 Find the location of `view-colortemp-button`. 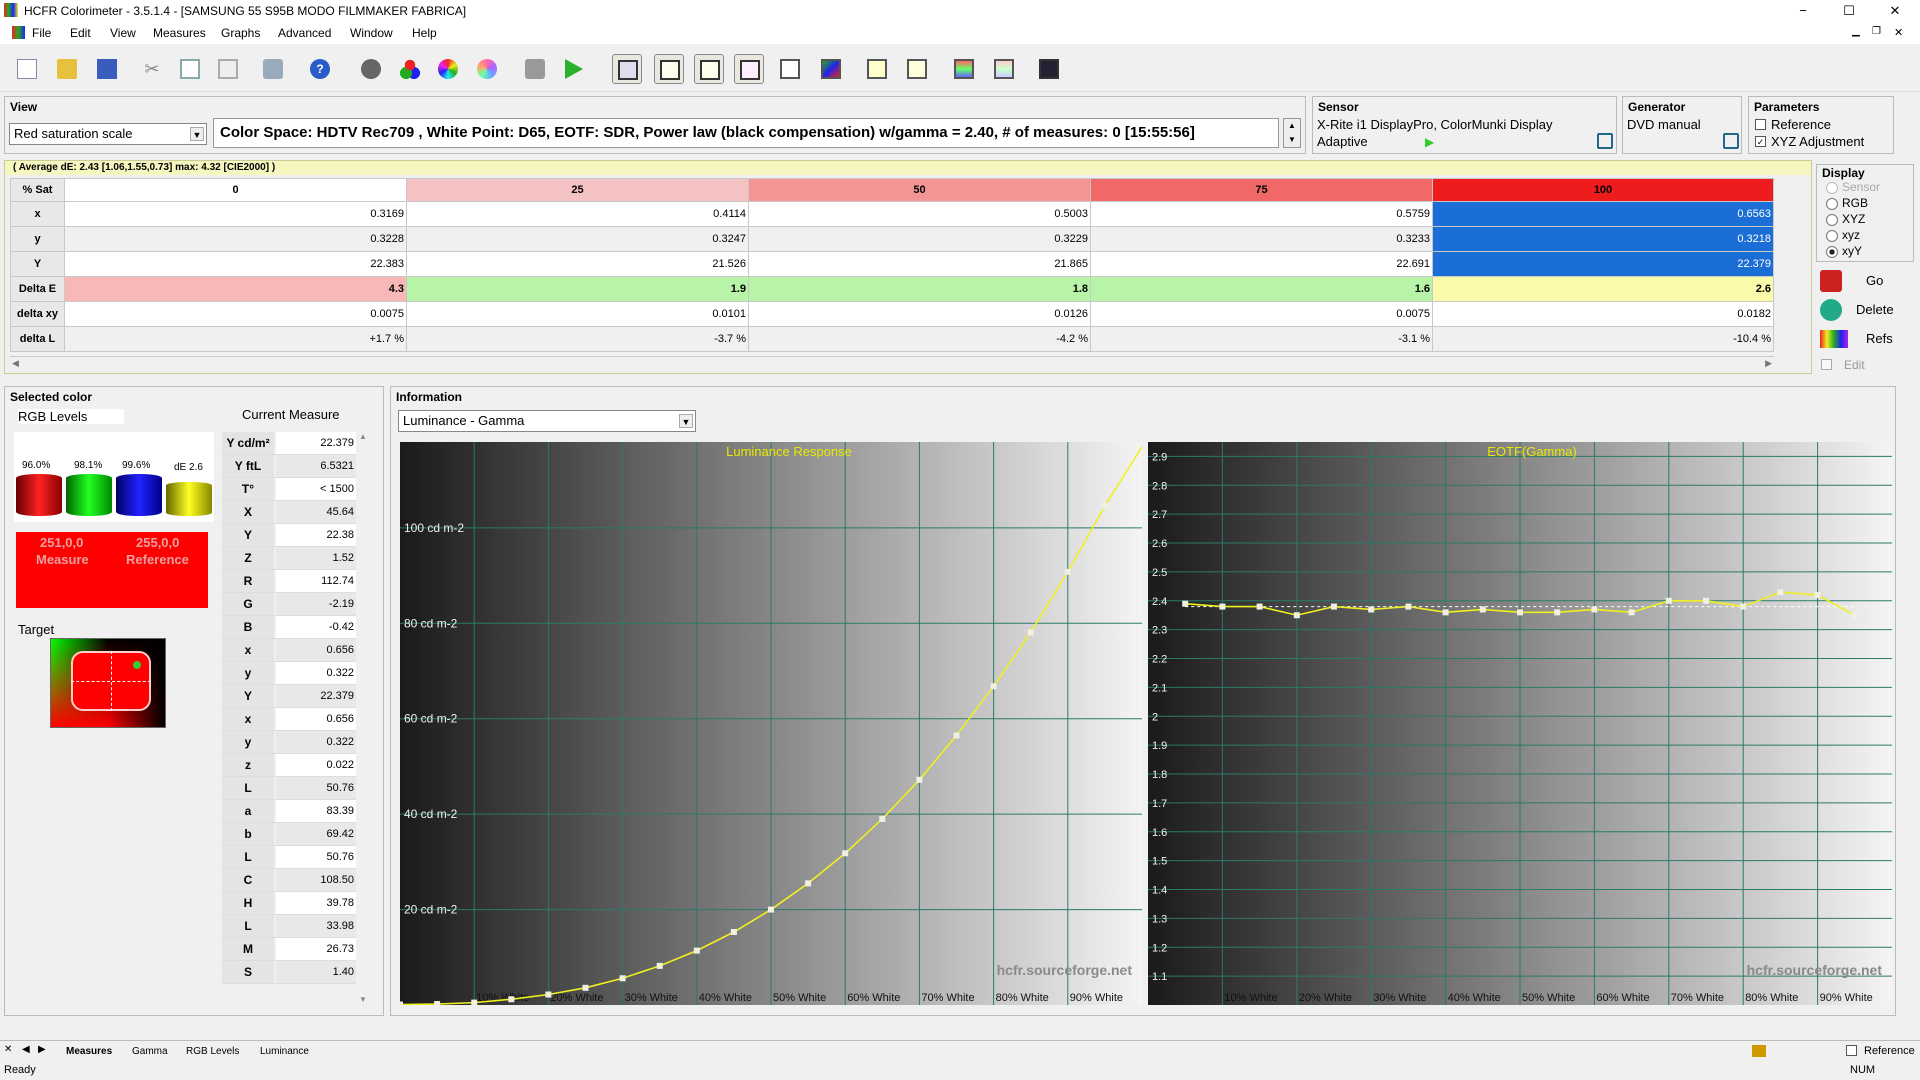

view-colortemp-button is located at coordinates (790, 69).